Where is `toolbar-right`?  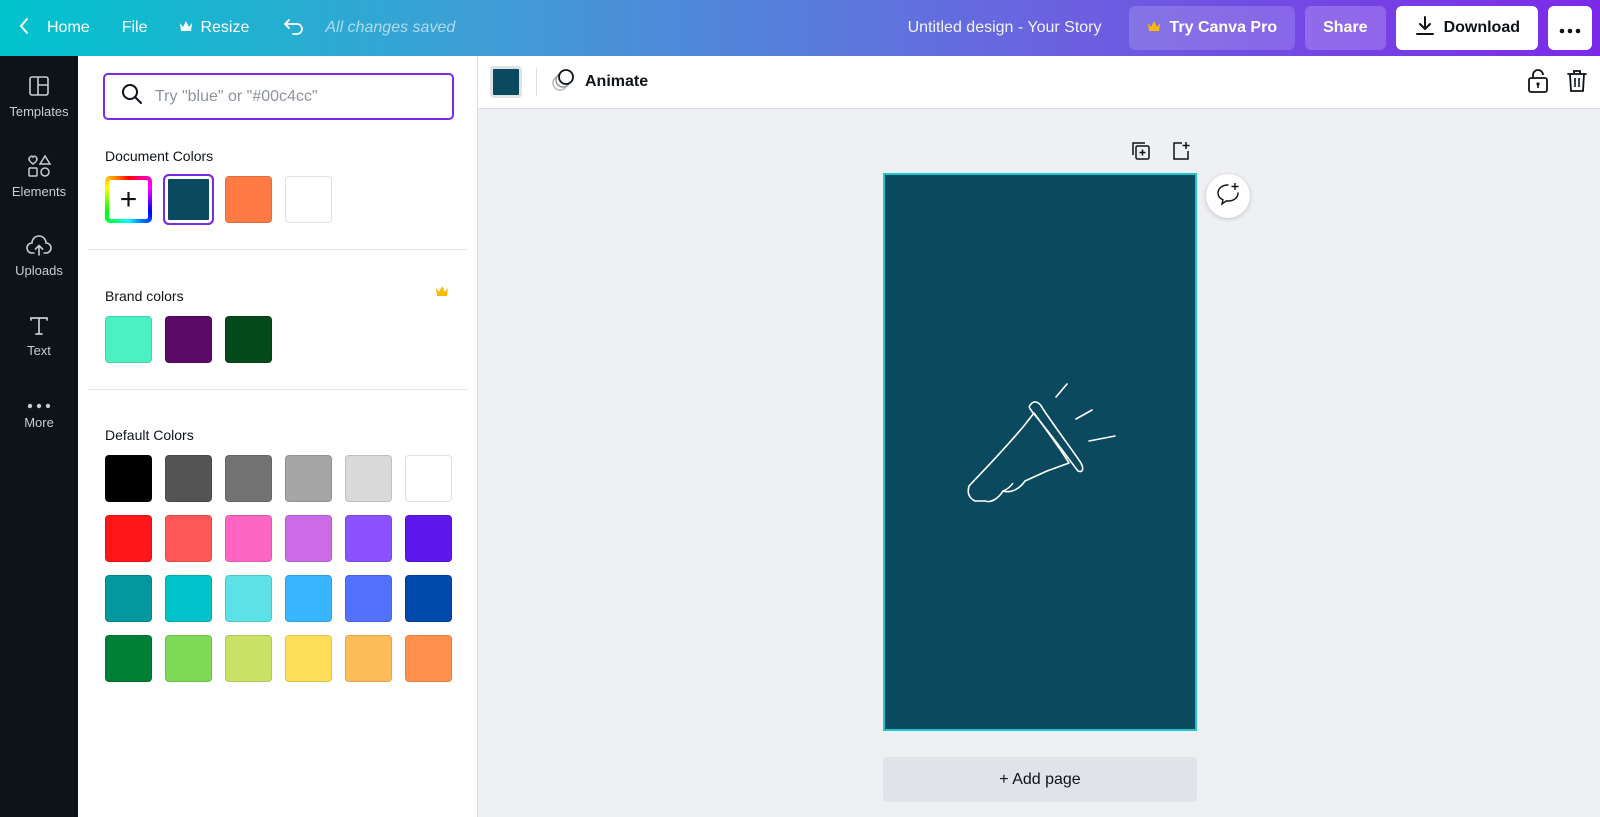
toolbar-right is located at coordinates (1557, 83).